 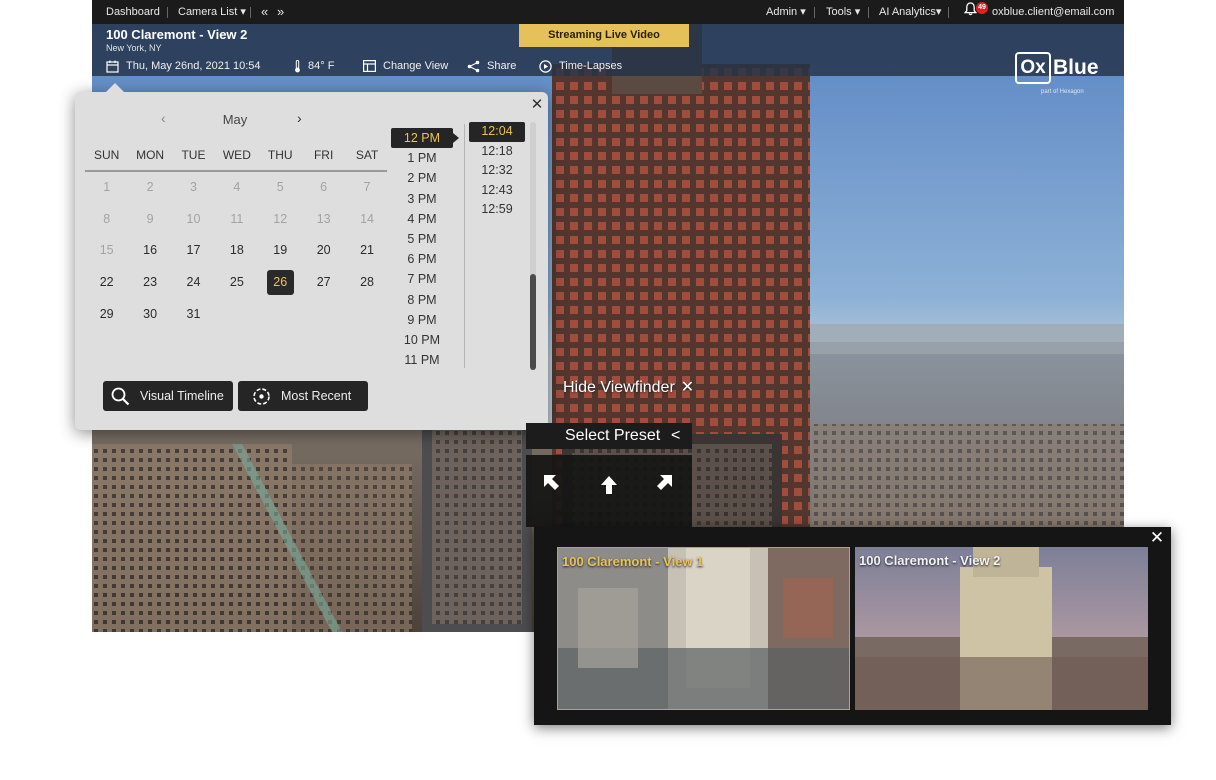 What do you see at coordinates (422, 219) in the screenshot?
I see `hour-option: 4 PM` at bounding box center [422, 219].